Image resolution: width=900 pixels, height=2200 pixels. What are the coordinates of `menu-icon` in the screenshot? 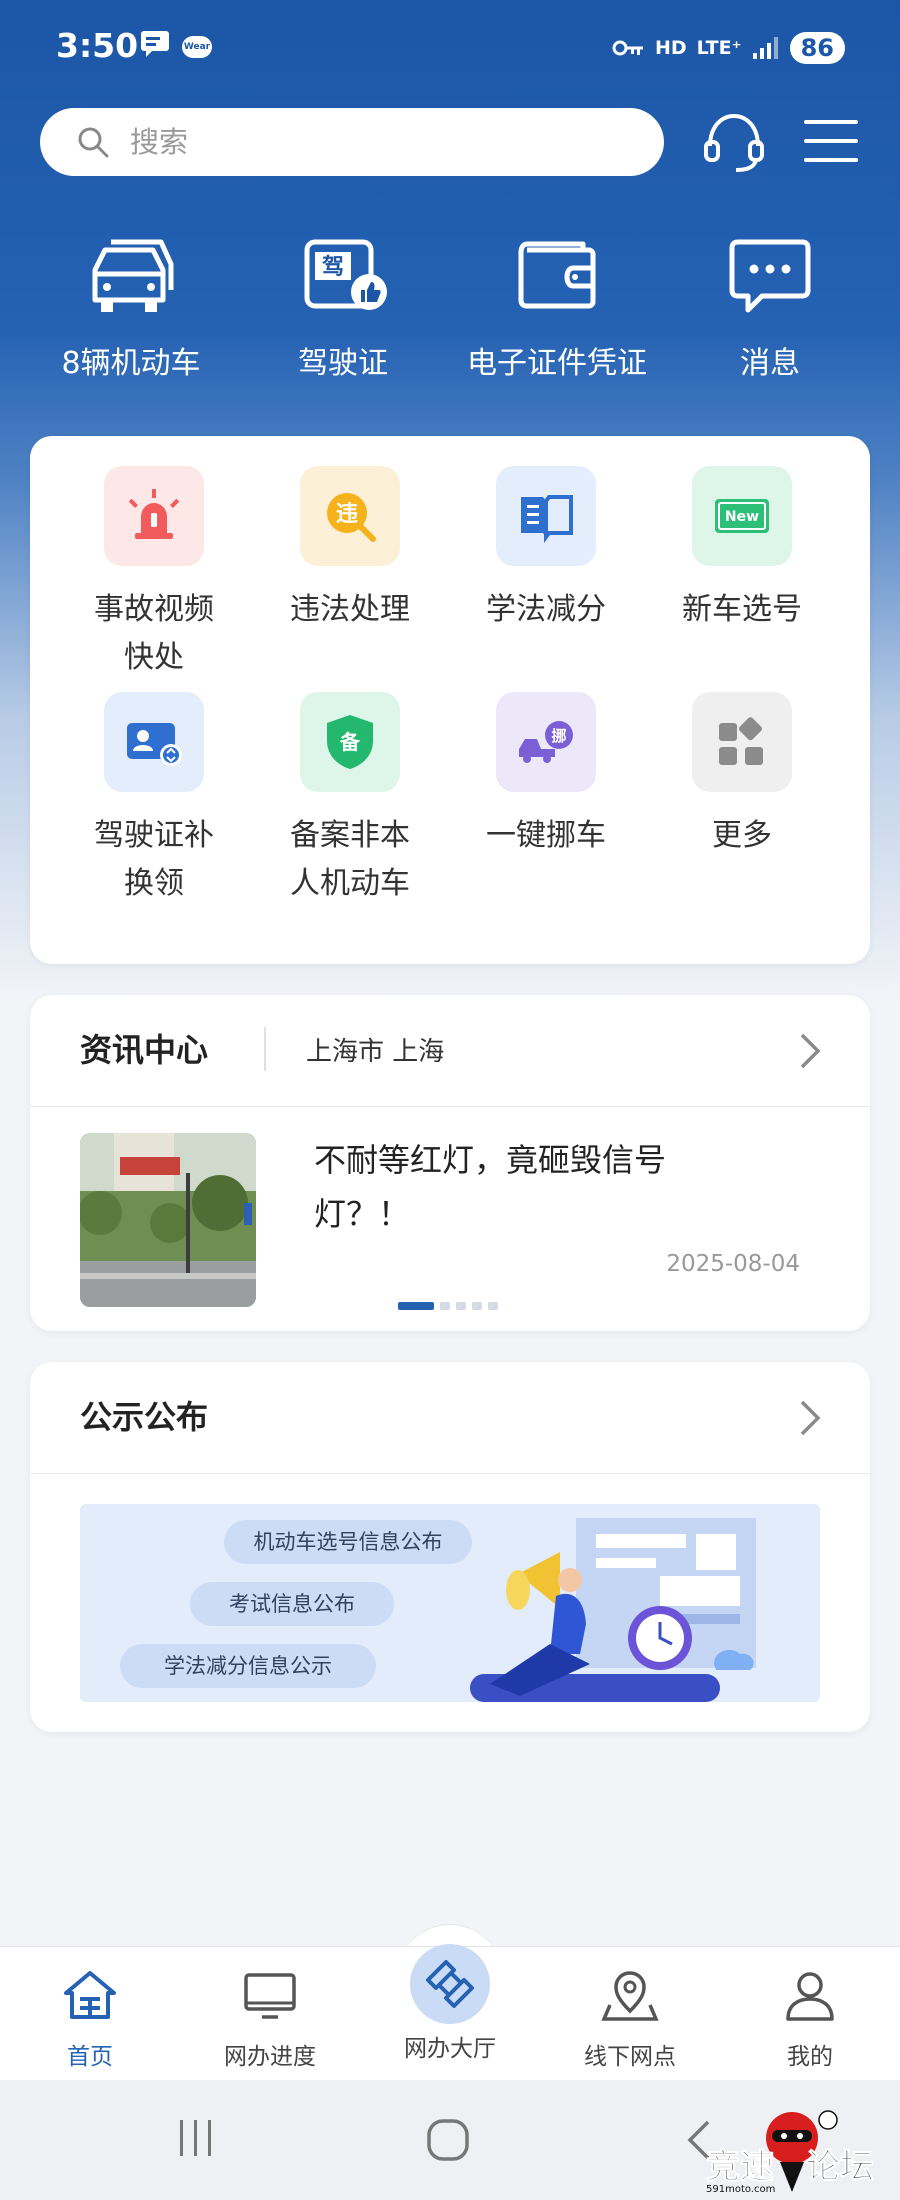 It's located at (831, 141).